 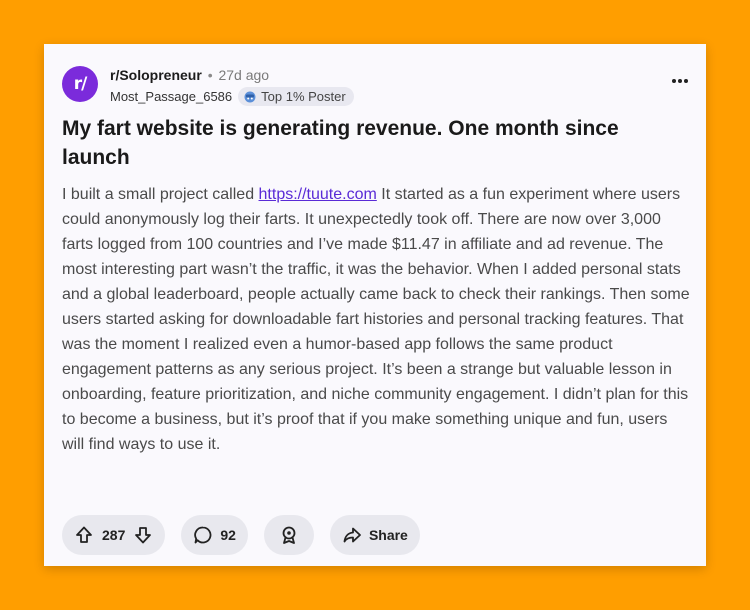 What do you see at coordinates (80, 84) in the screenshot?
I see `subreddit-avatar: r/` at bounding box center [80, 84].